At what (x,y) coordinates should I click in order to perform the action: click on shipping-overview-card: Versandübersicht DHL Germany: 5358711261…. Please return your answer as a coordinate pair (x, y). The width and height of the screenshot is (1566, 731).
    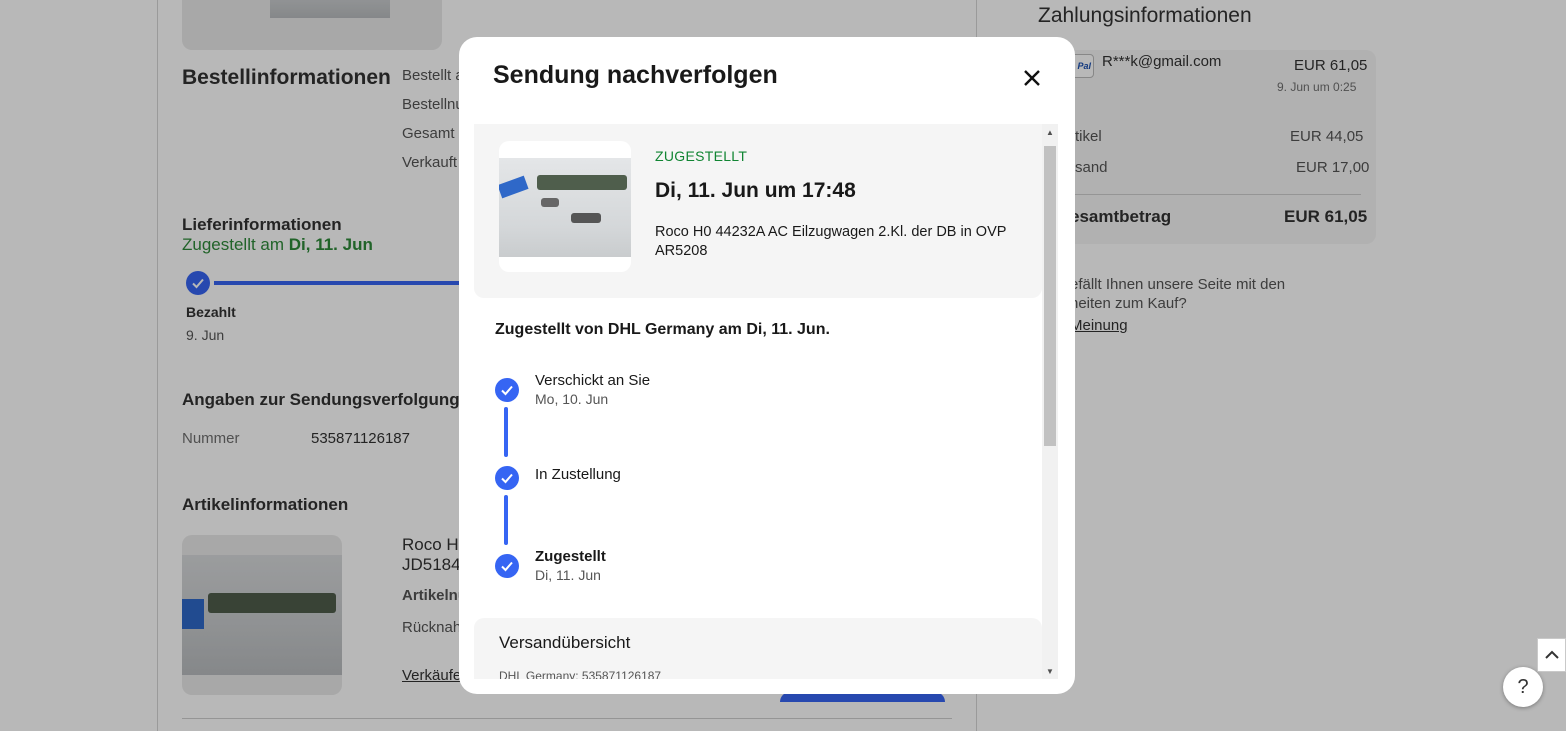
    Looking at the image, I should click on (758, 648).